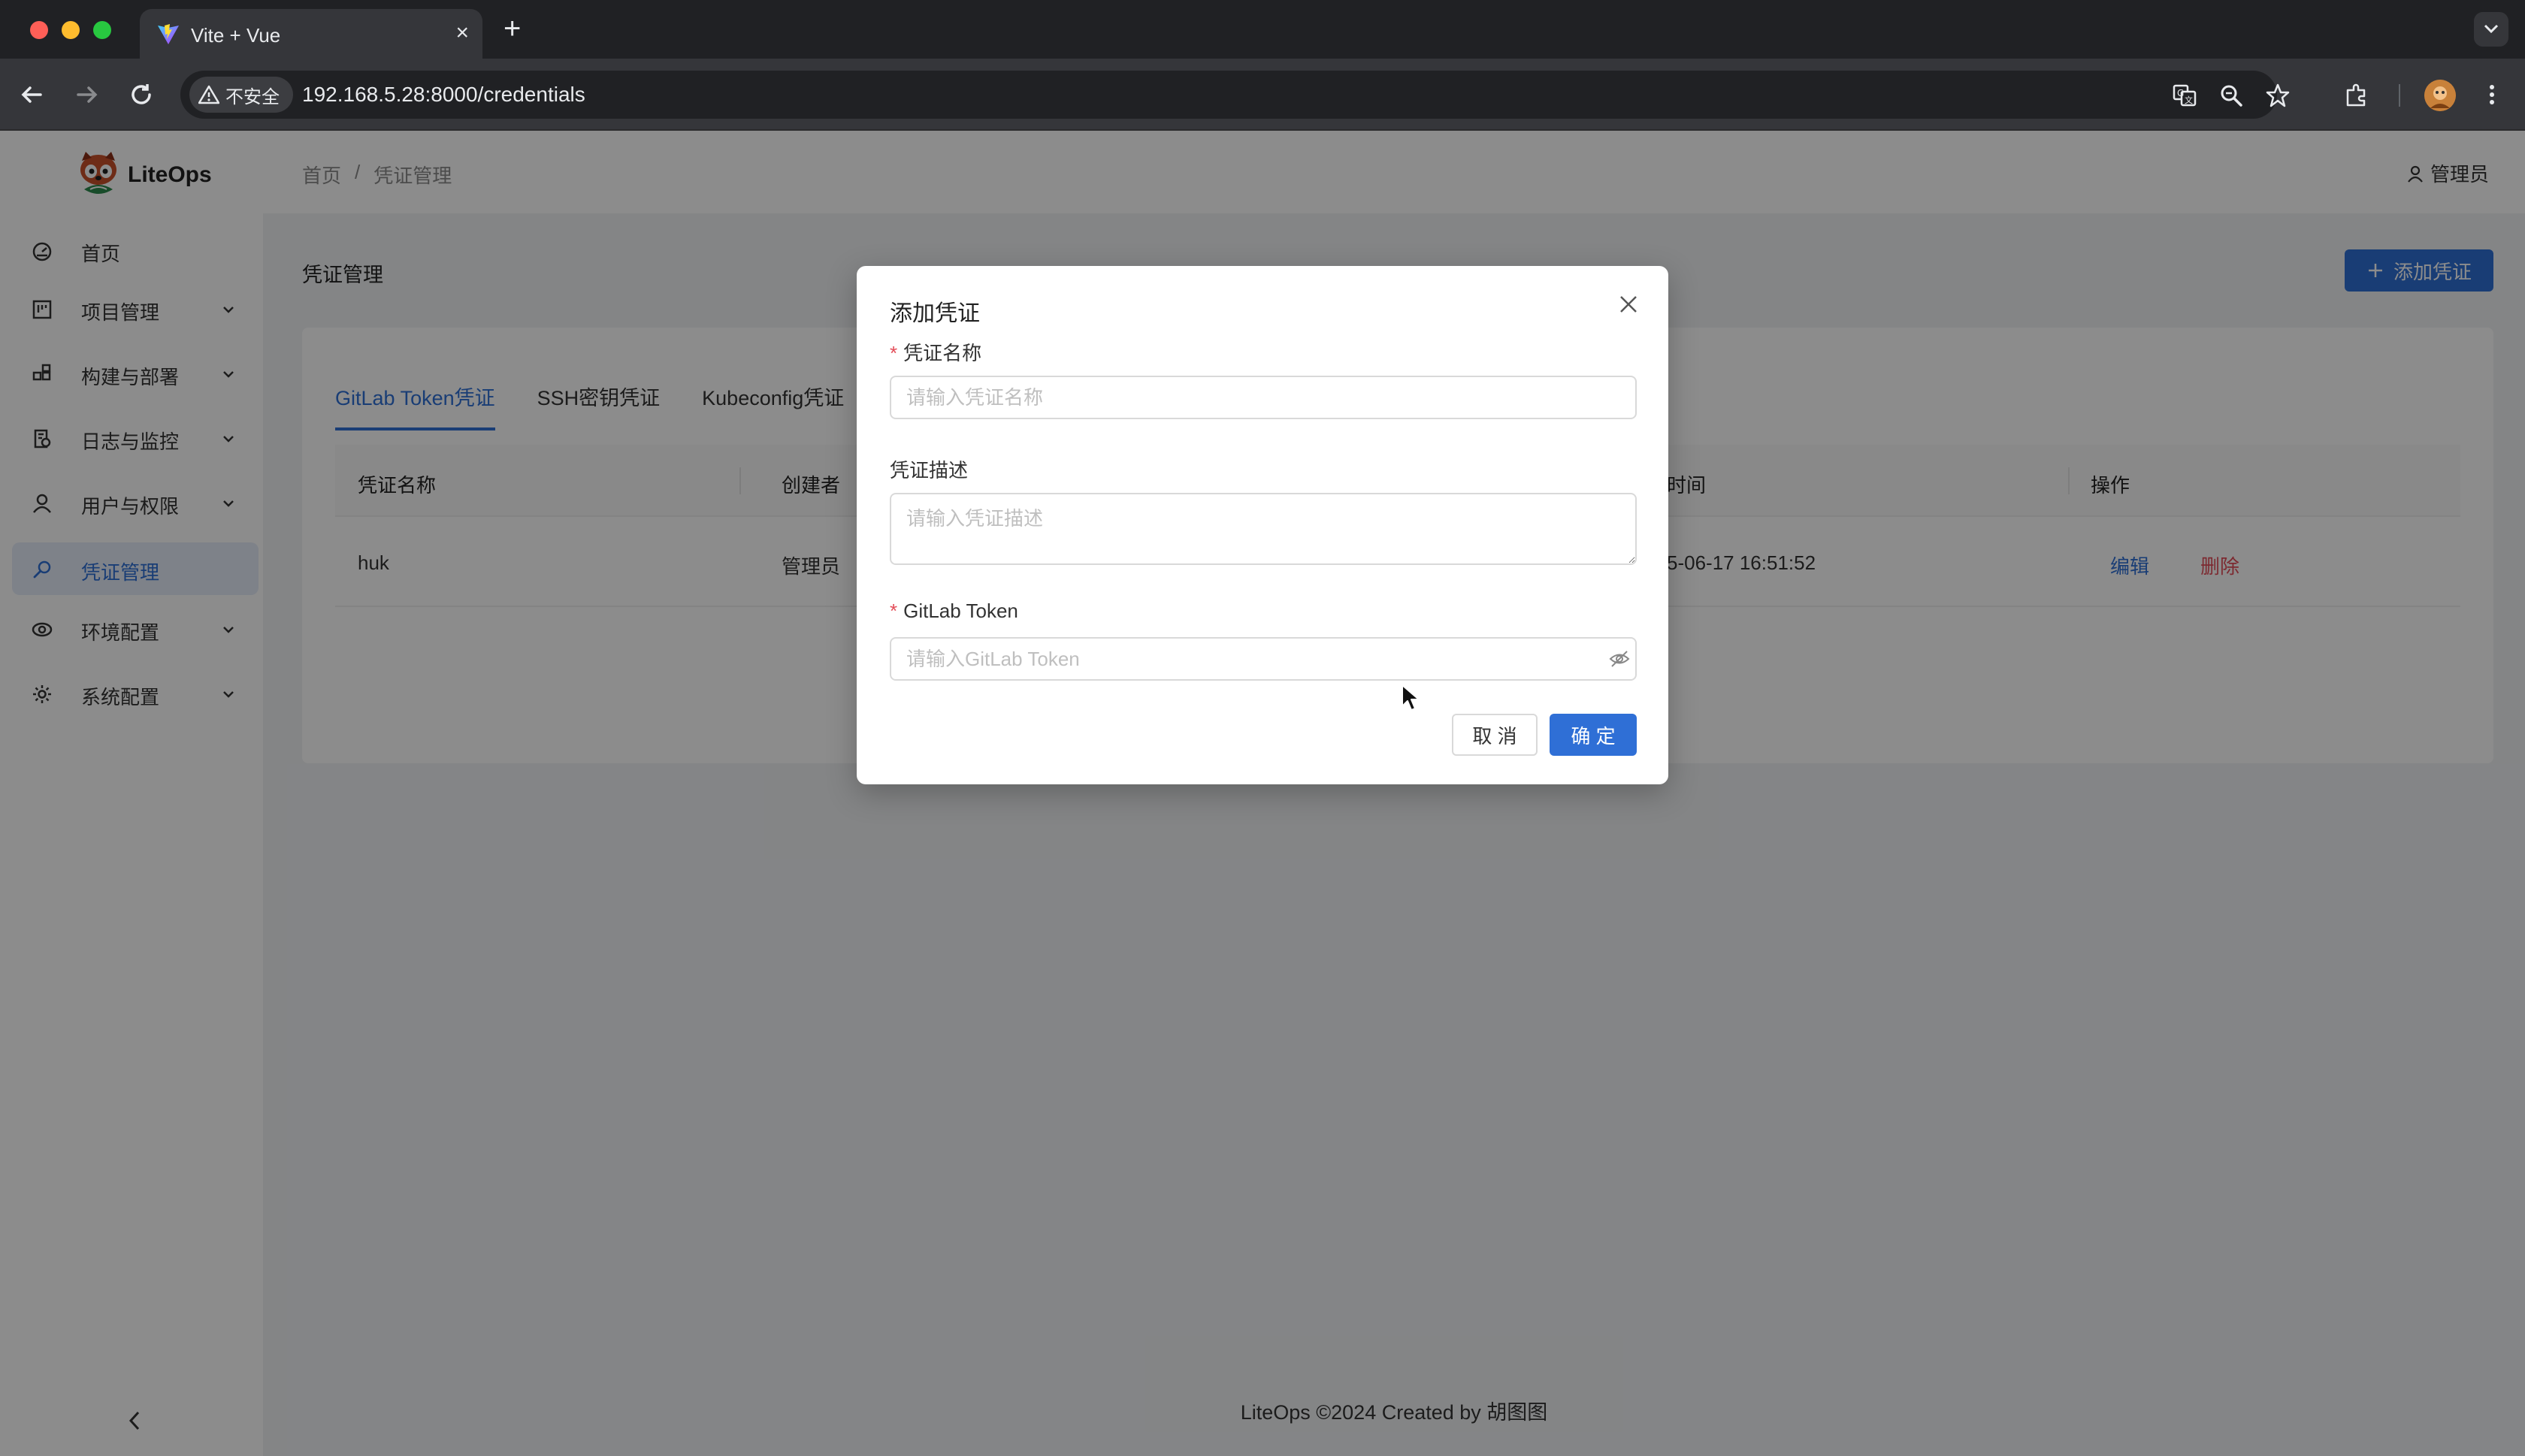  Describe the element at coordinates (1593, 735) in the screenshot. I see `confirm-button: 确 定` at that location.